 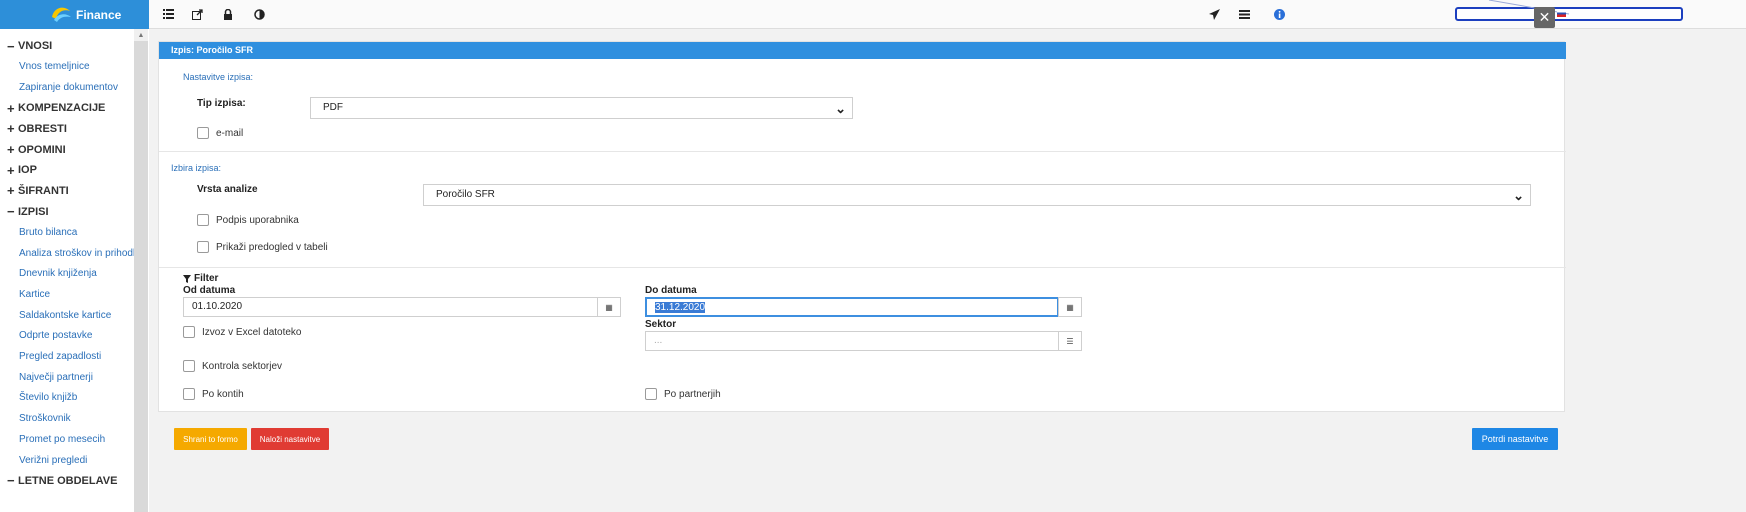 I want to click on sidebar-item-label: Vnos temeljnice, so click(x=54, y=67).